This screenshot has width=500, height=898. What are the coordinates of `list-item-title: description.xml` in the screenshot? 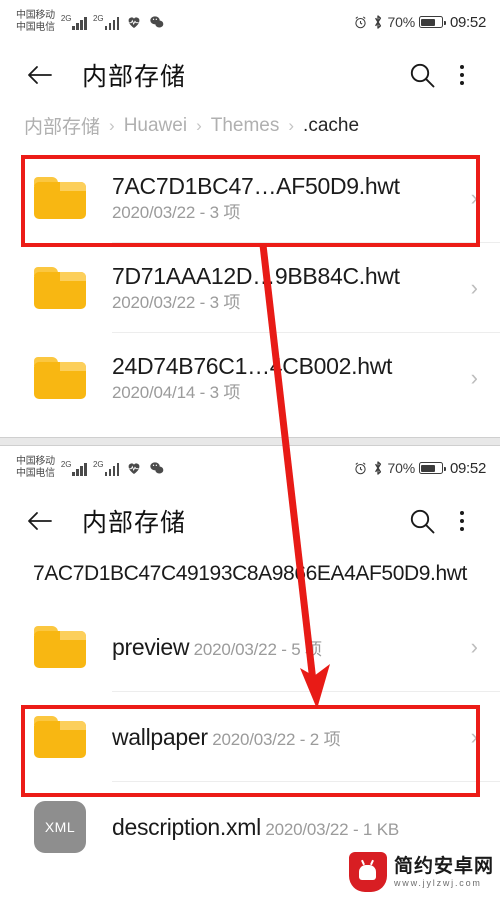 It's located at (186, 826).